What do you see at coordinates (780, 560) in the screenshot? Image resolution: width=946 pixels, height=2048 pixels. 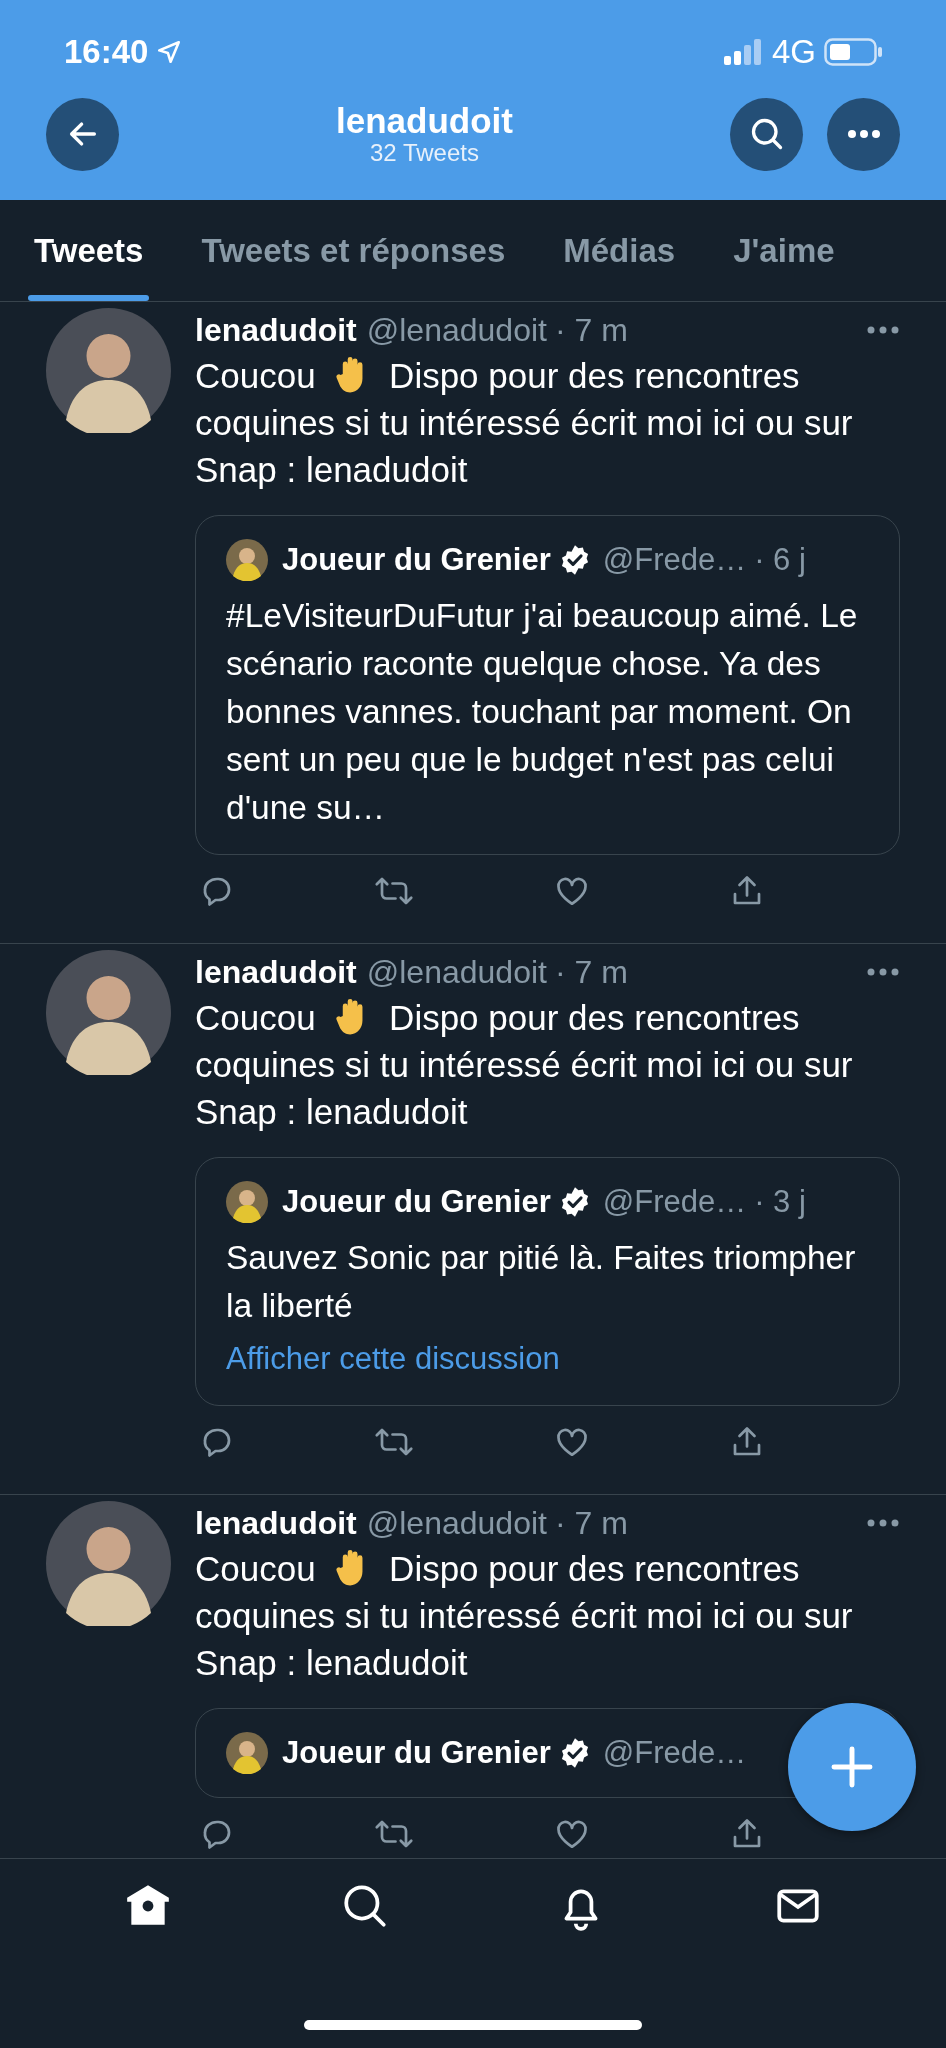 I see `quoted-tweet-time: · 6 j` at bounding box center [780, 560].